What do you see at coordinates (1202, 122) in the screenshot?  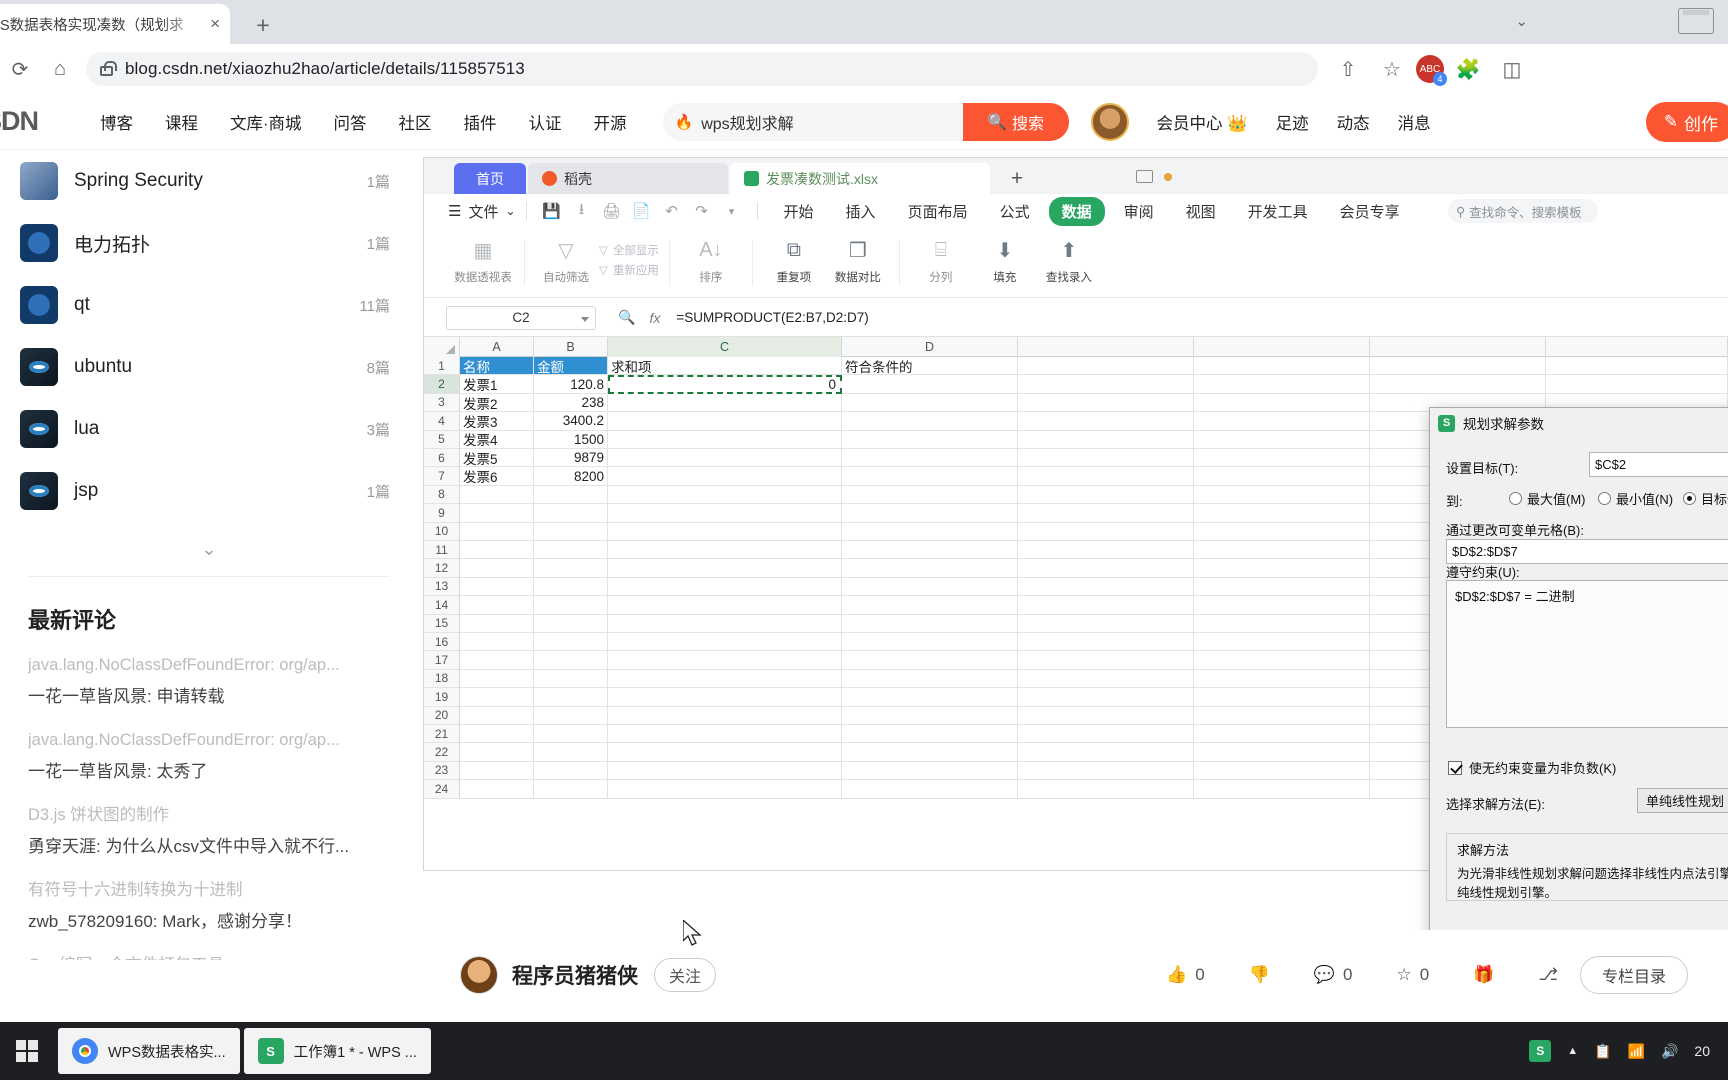 I see `member-center-link: 会员中心 👑` at bounding box center [1202, 122].